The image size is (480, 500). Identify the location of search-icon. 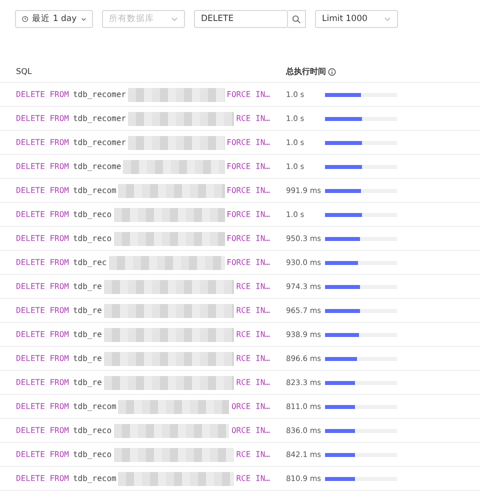
(296, 19).